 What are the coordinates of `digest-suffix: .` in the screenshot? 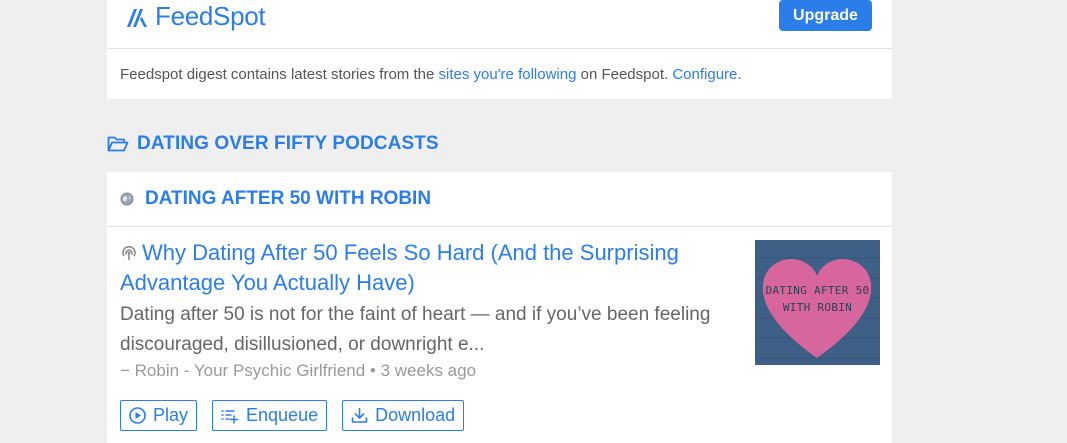 It's located at (739, 74).